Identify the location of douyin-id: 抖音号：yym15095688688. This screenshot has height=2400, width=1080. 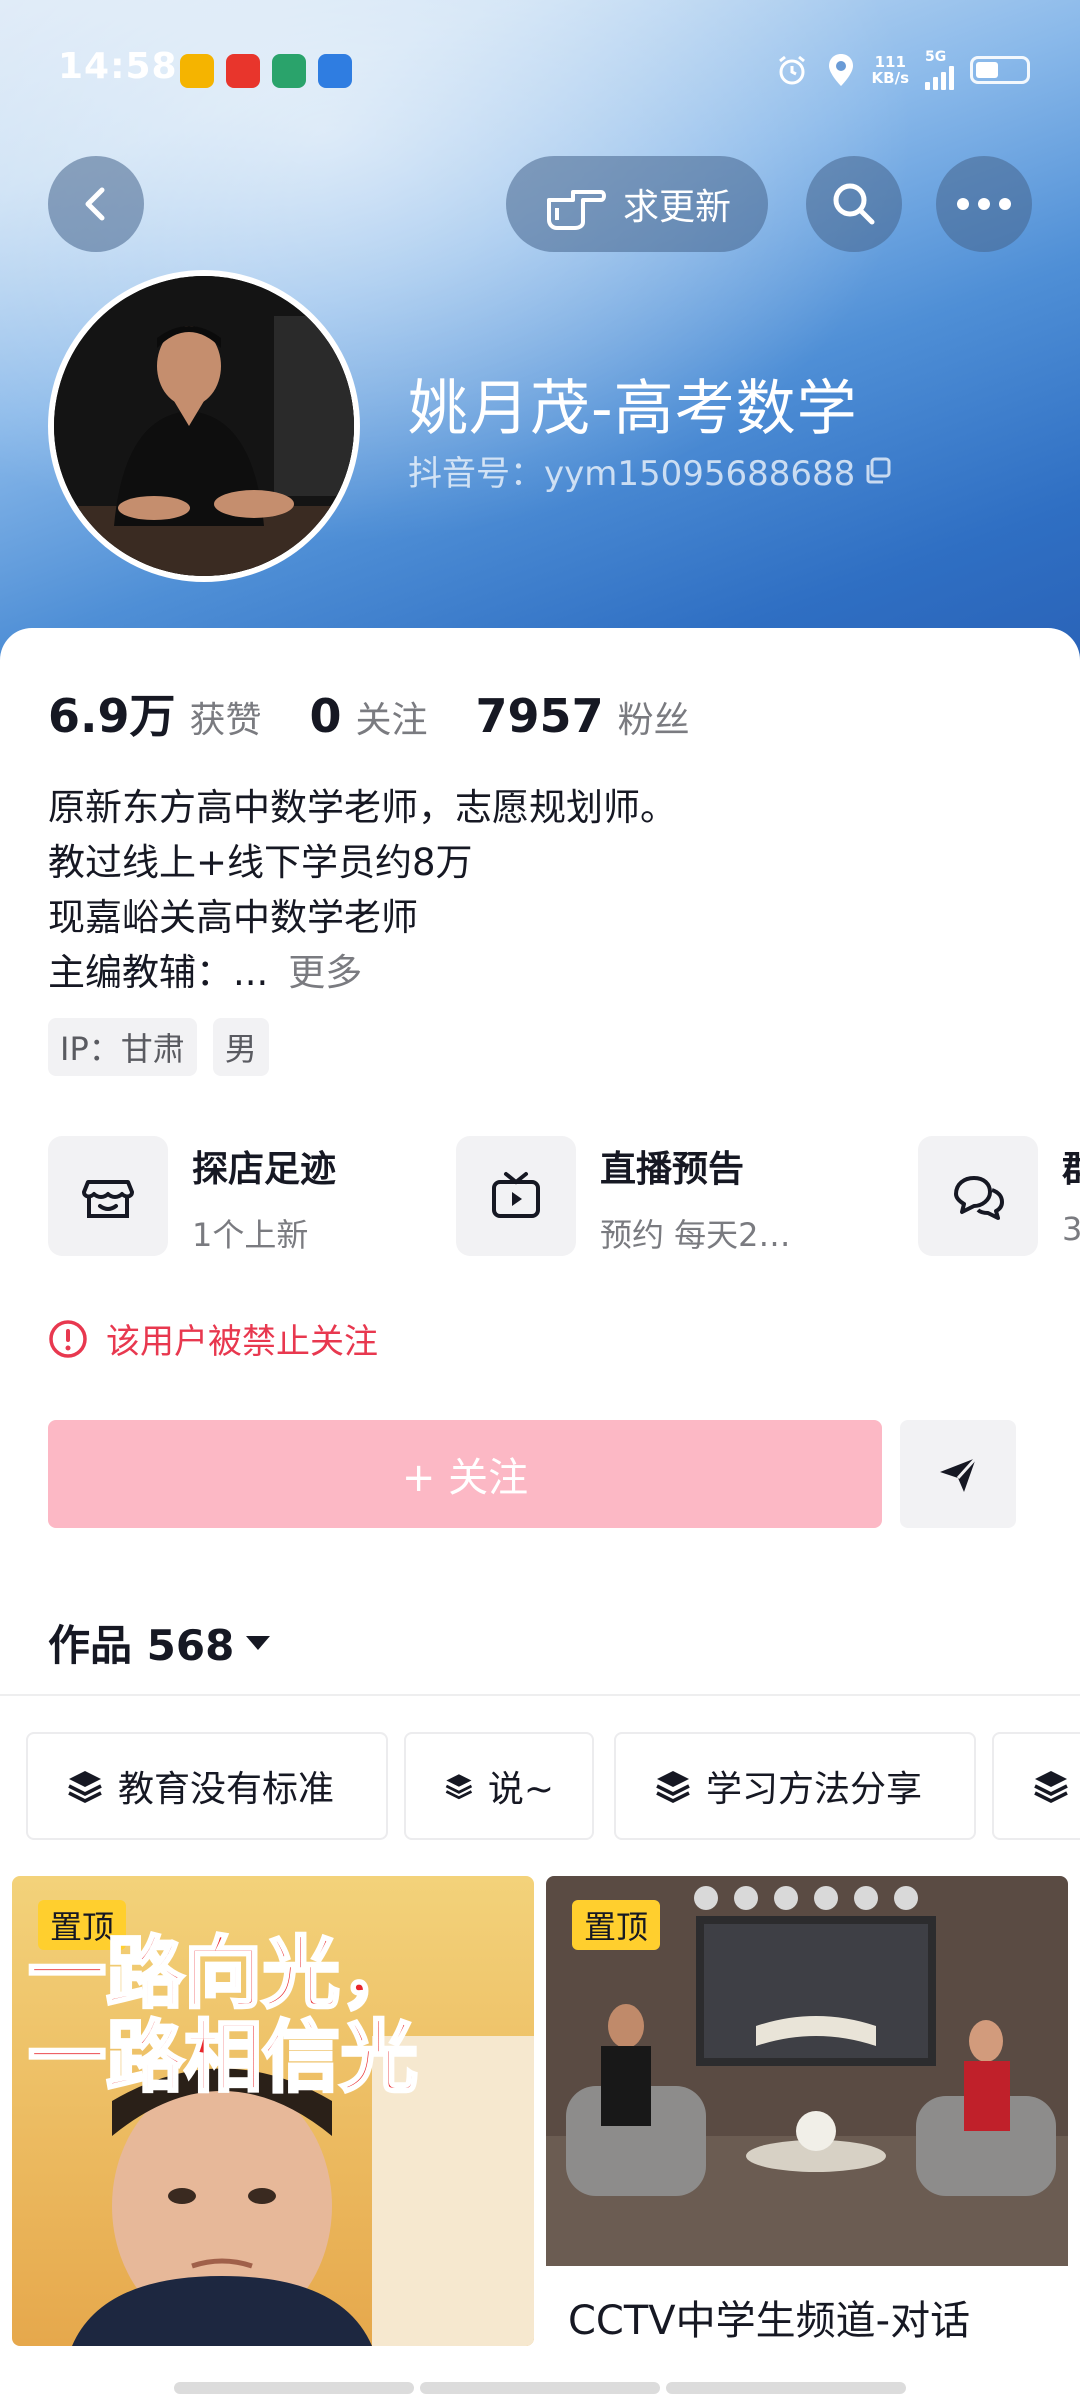
(650, 470).